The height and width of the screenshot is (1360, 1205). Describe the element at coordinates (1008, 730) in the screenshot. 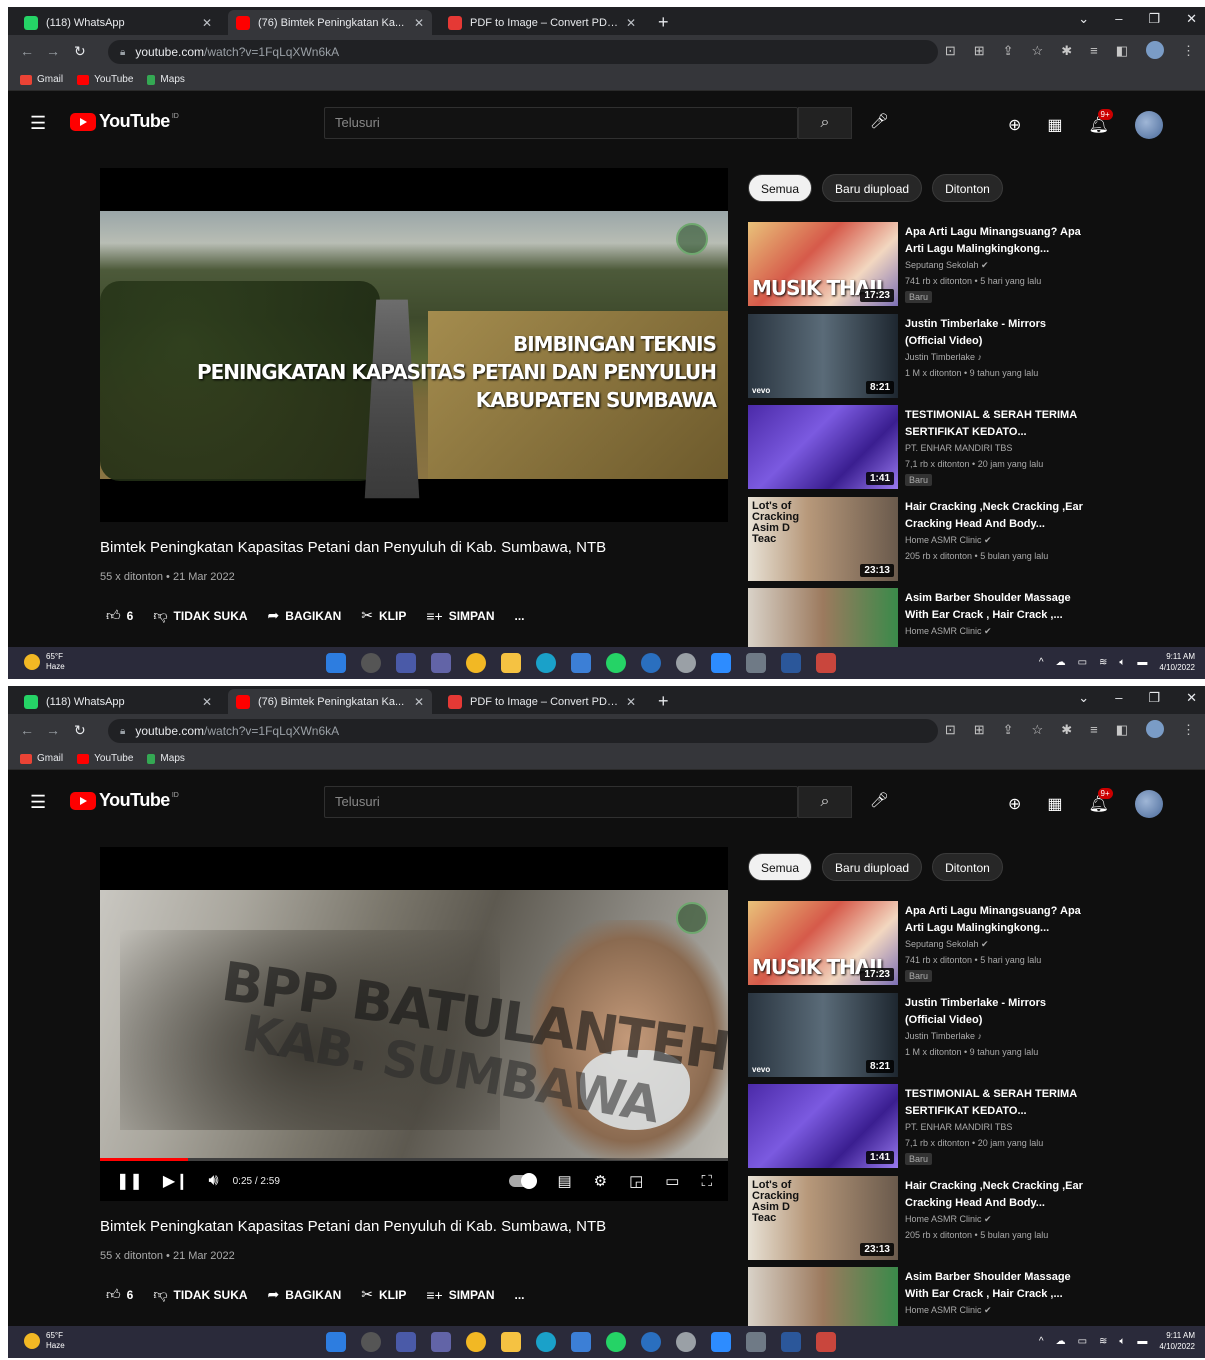

I see `share-icon: ⇪` at that location.